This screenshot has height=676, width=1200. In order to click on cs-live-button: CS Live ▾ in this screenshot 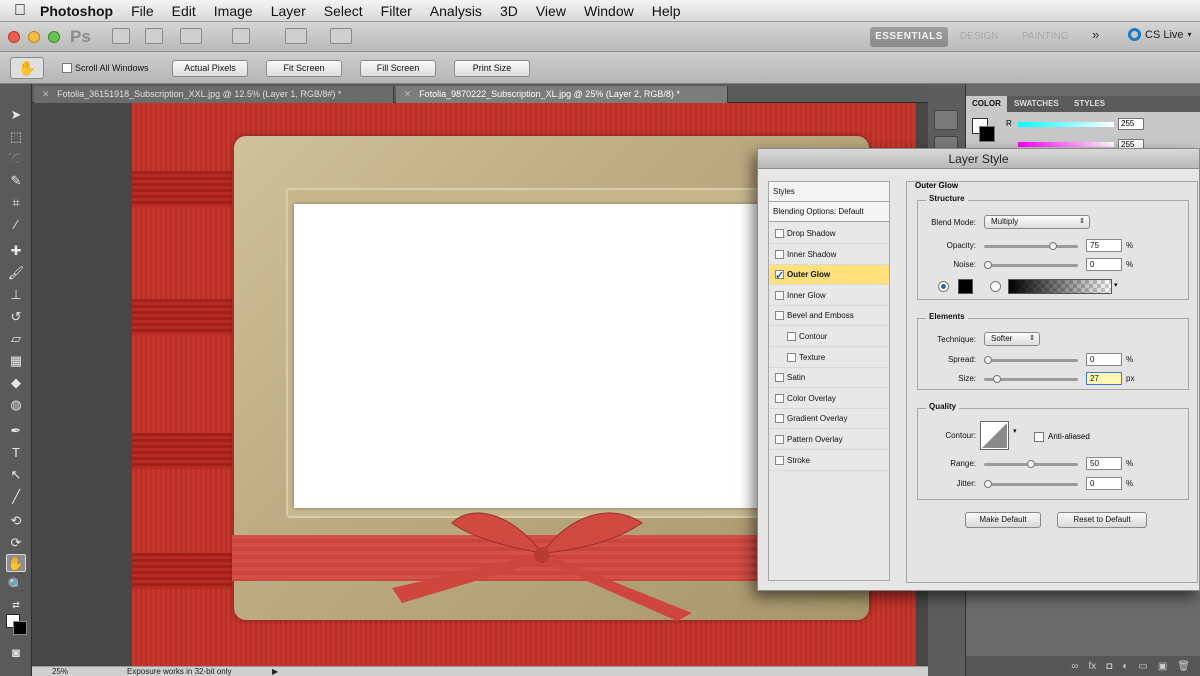, I will do `click(1160, 34)`.